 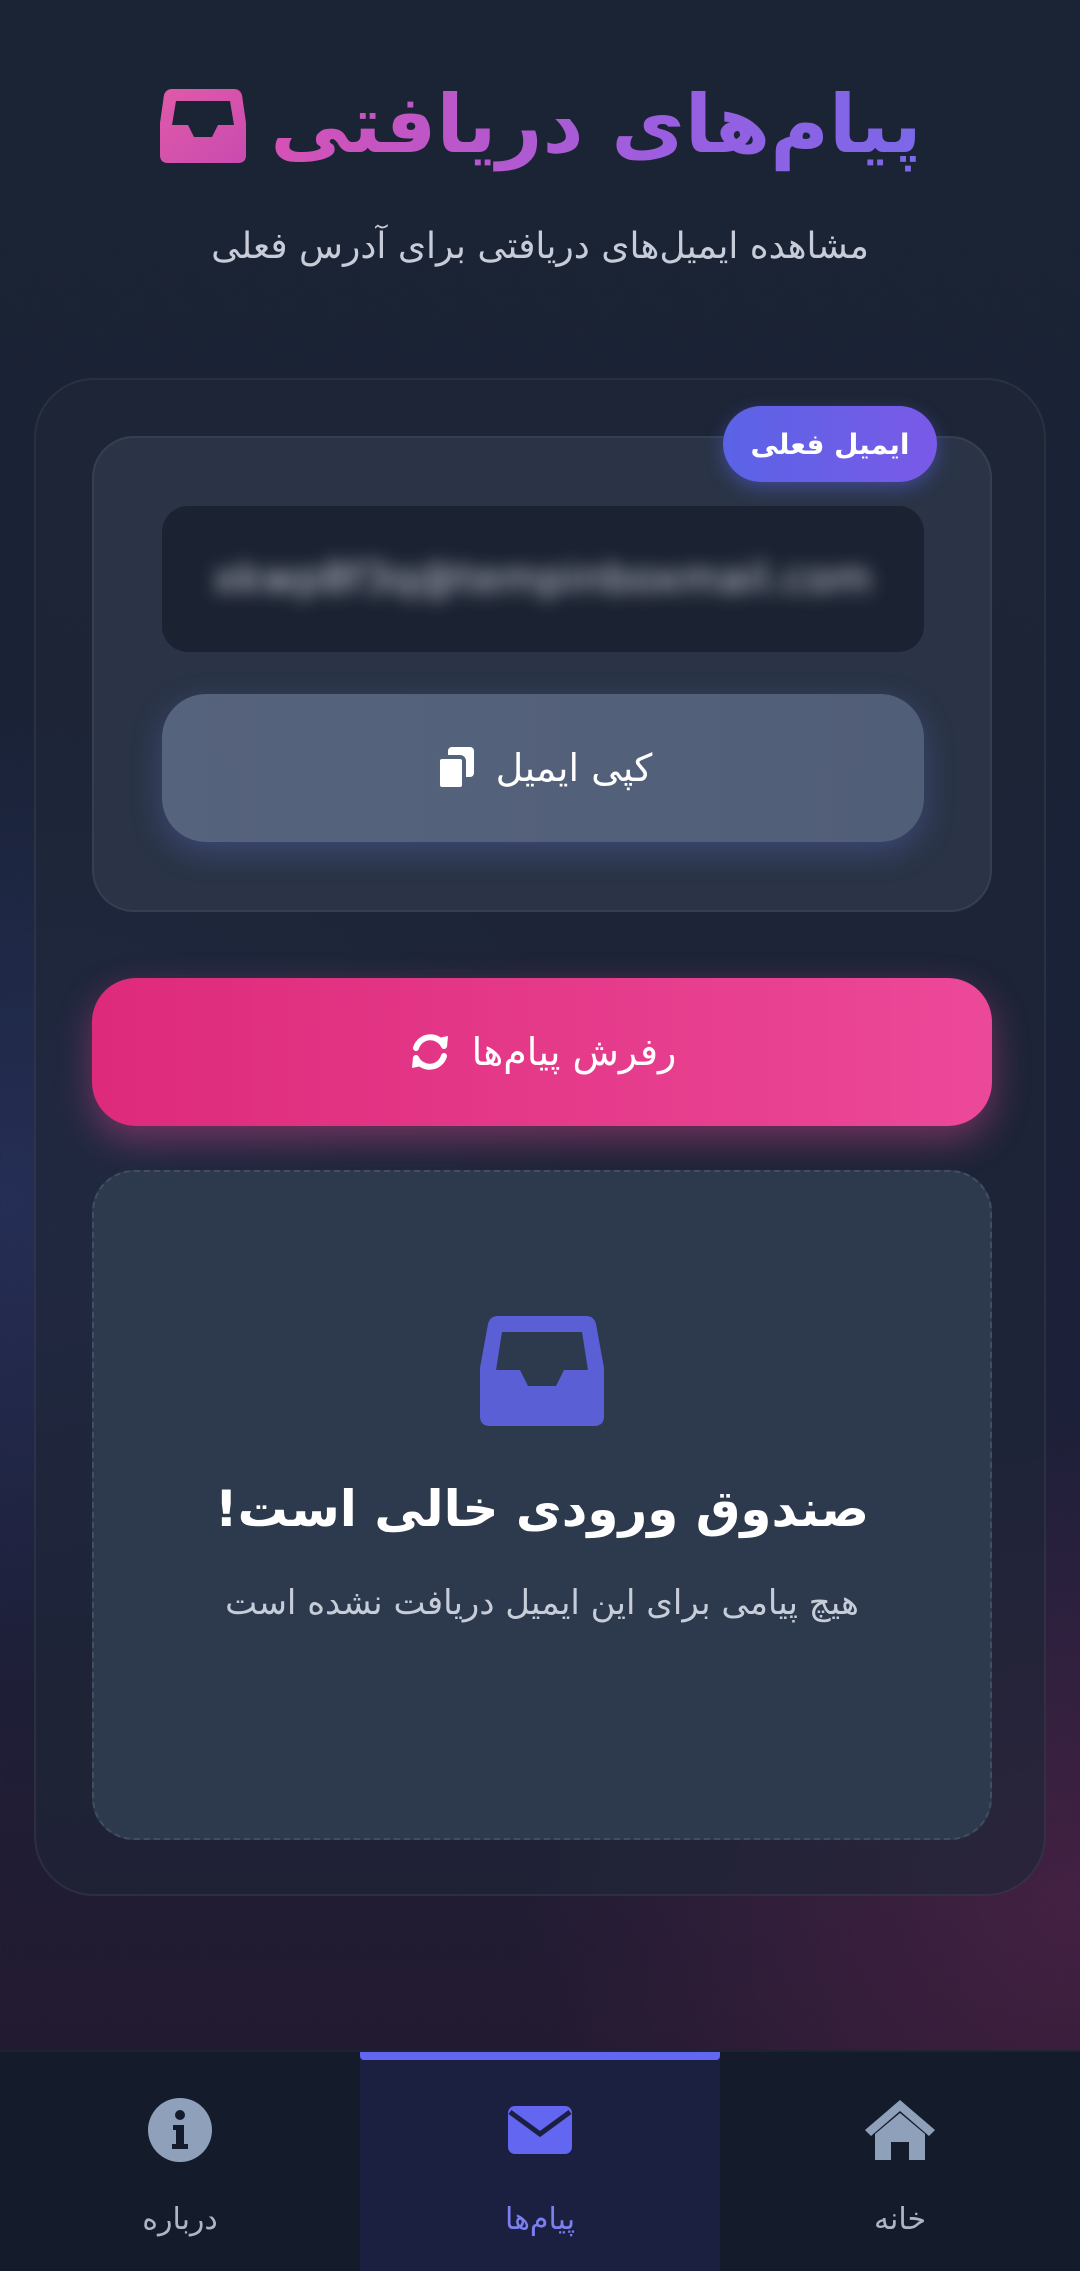 I want to click on copy-email-label: کپی ایمیل, so click(x=574, y=768).